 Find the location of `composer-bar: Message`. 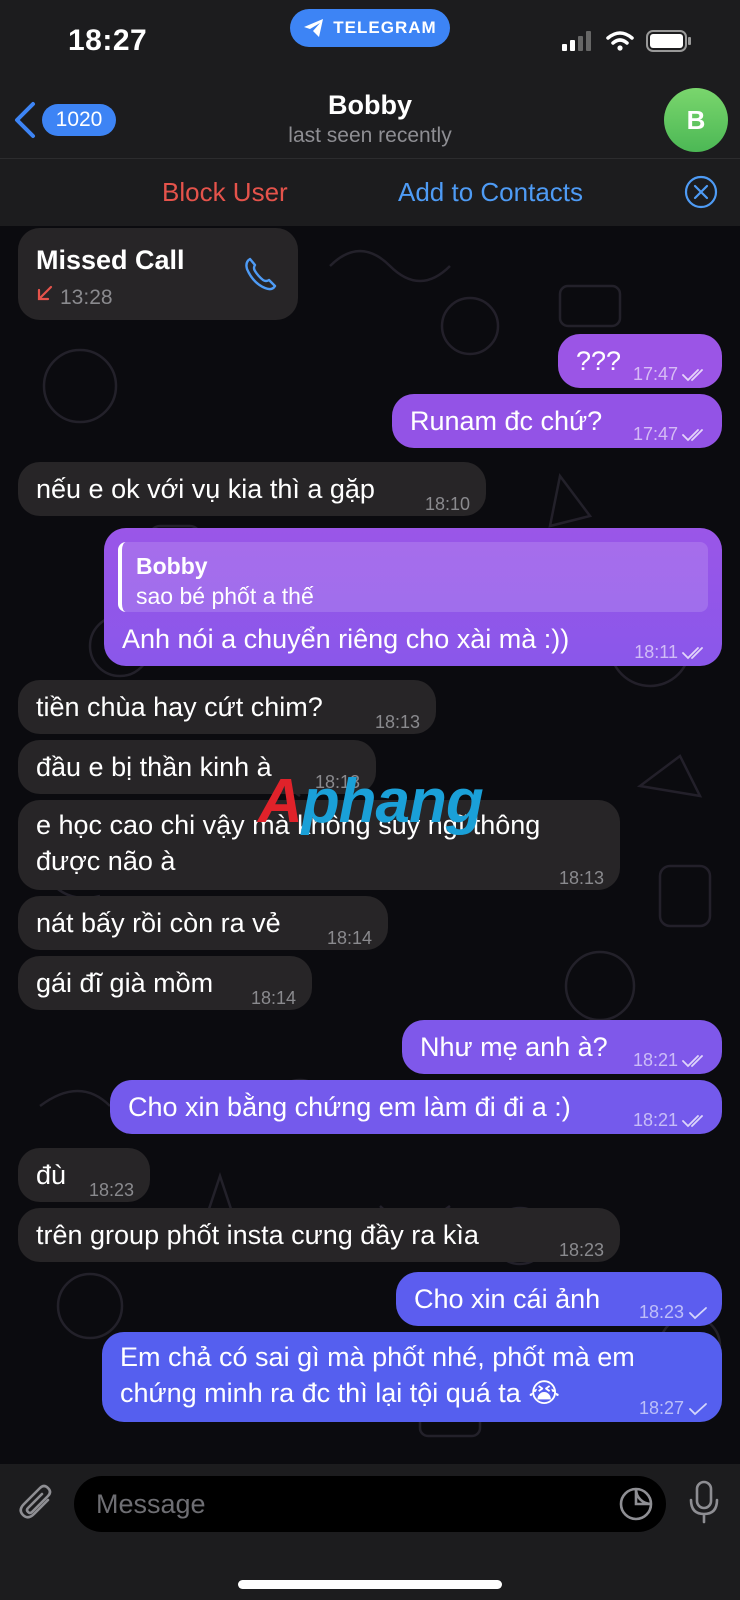

composer-bar: Message is located at coordinates (370, 1532).